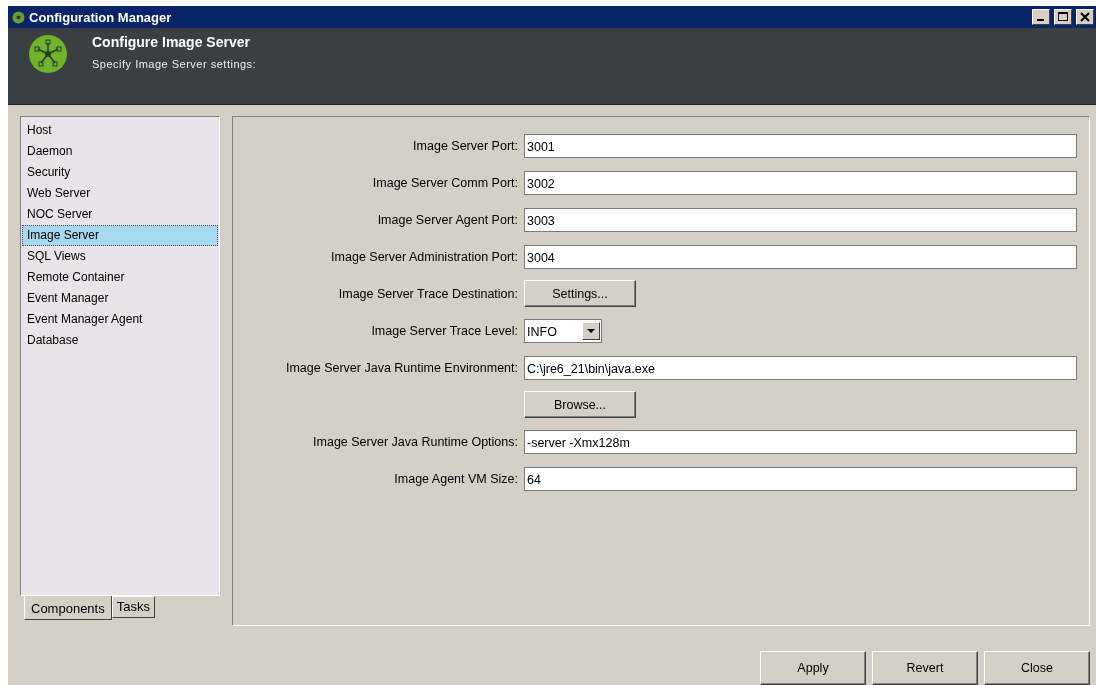 The image size is (1096, 685). What do you see at coordinates (120, 340) in the screenshot?
I see `sidebar-item: Database` at bounding box center [120, 340].